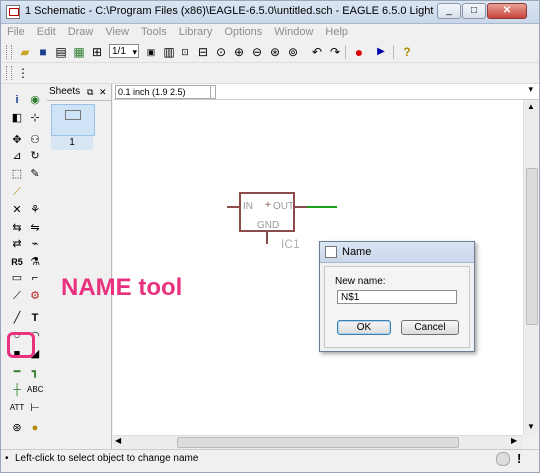  I want to click on redo-icon: ↷, so click(335, 52).